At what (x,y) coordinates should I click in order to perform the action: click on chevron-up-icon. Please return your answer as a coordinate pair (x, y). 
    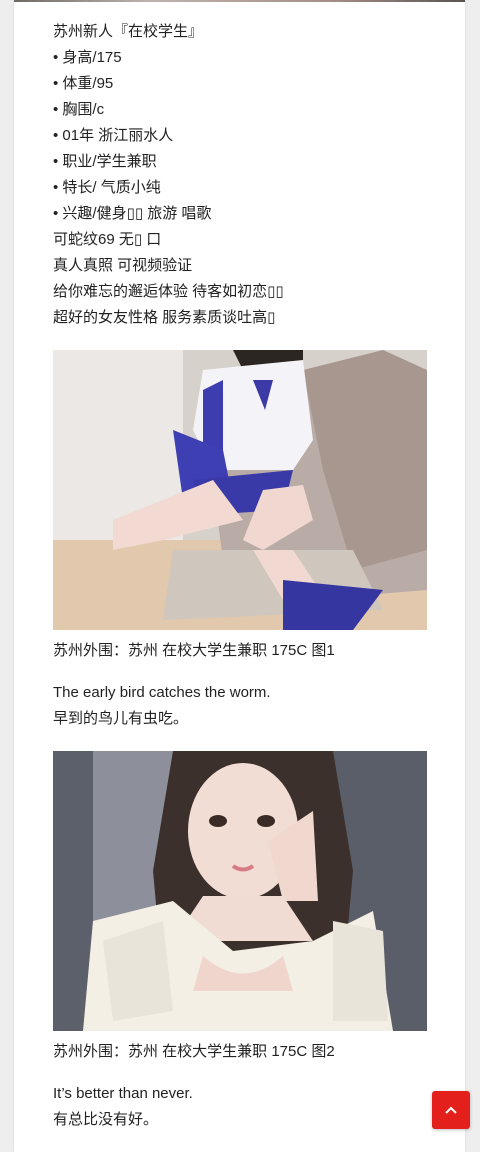
    Looking at the image, I should click on (451, 1110).